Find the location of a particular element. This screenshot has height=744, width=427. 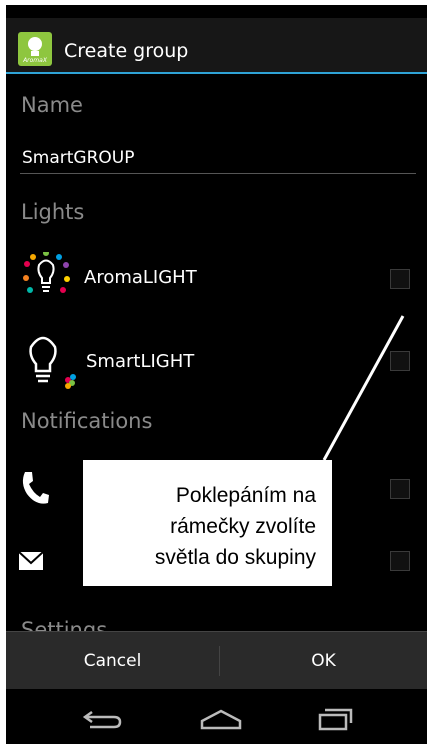

callout-line-2: rámečky zvolíte is located at coordinates (243, 526).